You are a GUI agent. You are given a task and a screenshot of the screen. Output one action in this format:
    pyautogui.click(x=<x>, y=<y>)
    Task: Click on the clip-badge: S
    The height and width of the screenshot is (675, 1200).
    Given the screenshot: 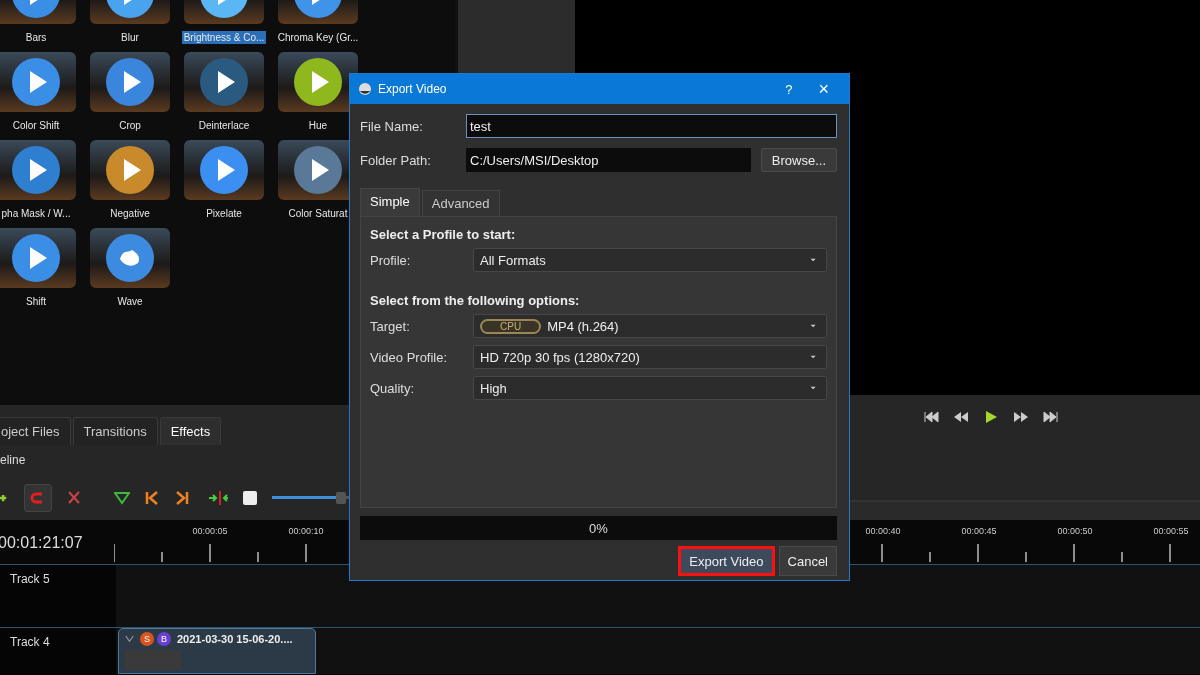 What is the action you would take?
    pyautogui.click(x=147, y=639)
    